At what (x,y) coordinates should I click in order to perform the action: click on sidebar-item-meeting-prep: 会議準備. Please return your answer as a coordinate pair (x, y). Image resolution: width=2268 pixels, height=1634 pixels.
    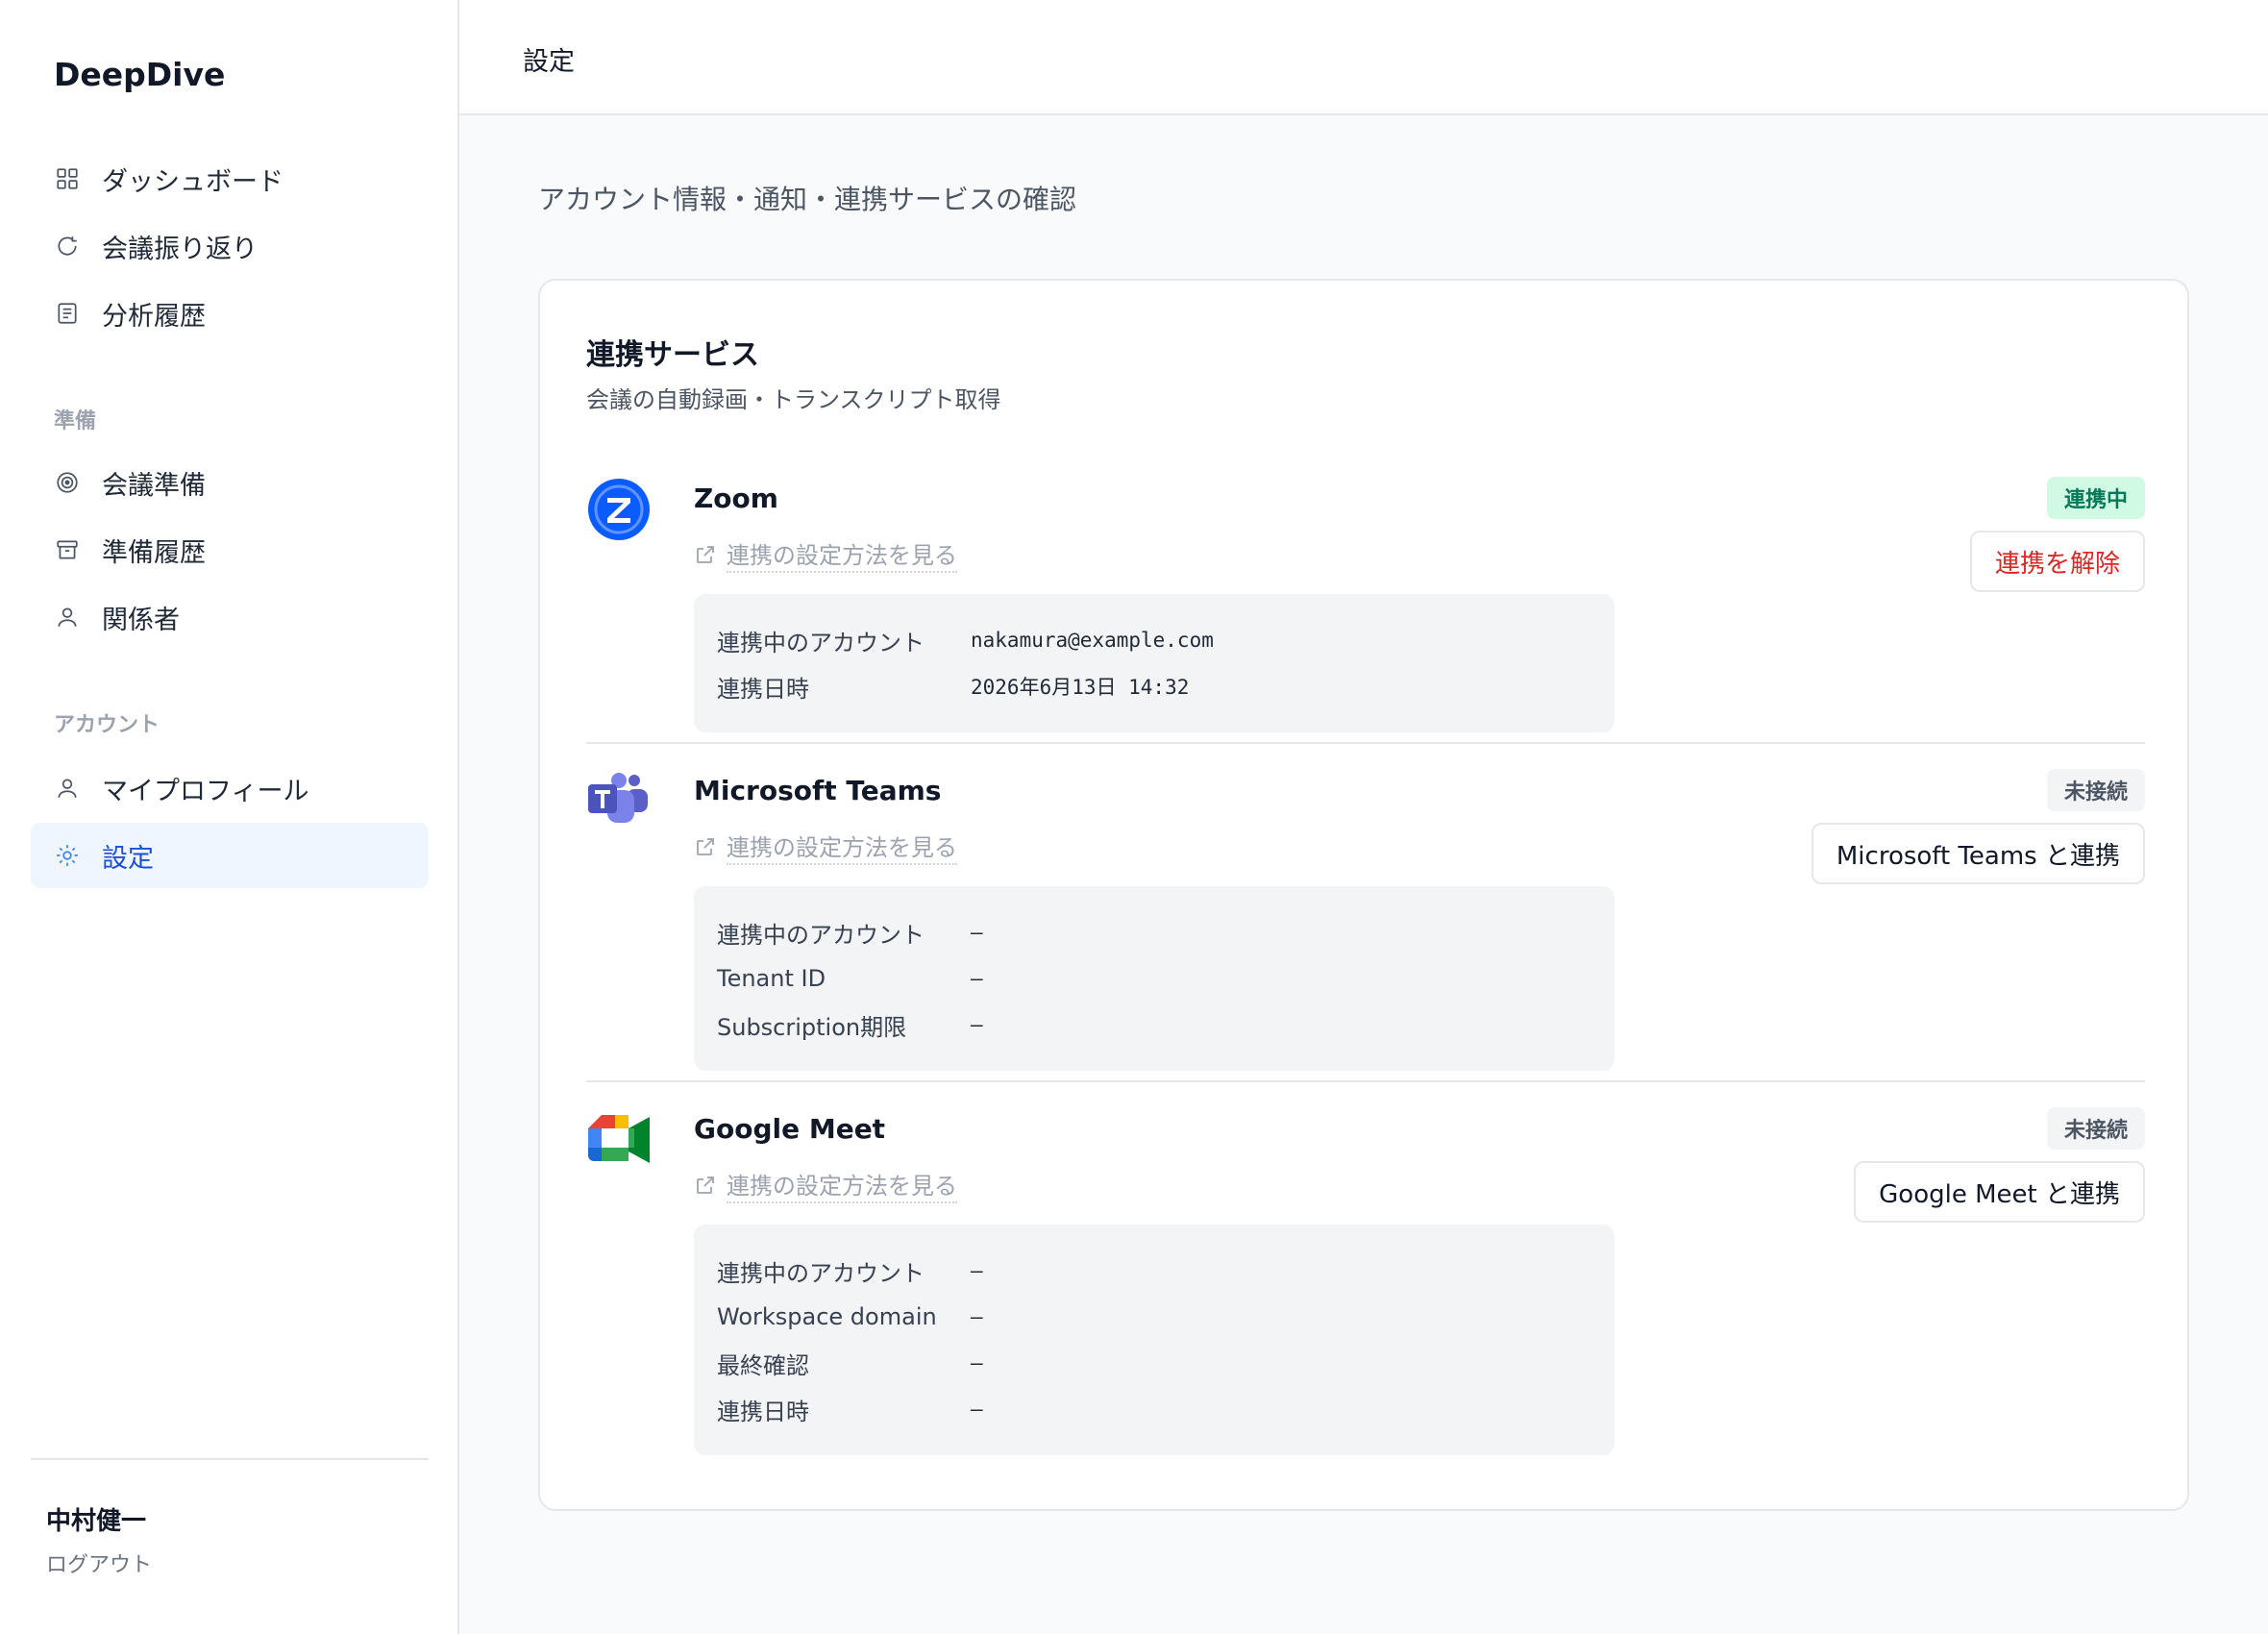
    Looking at the image, I should click on (230, 482).